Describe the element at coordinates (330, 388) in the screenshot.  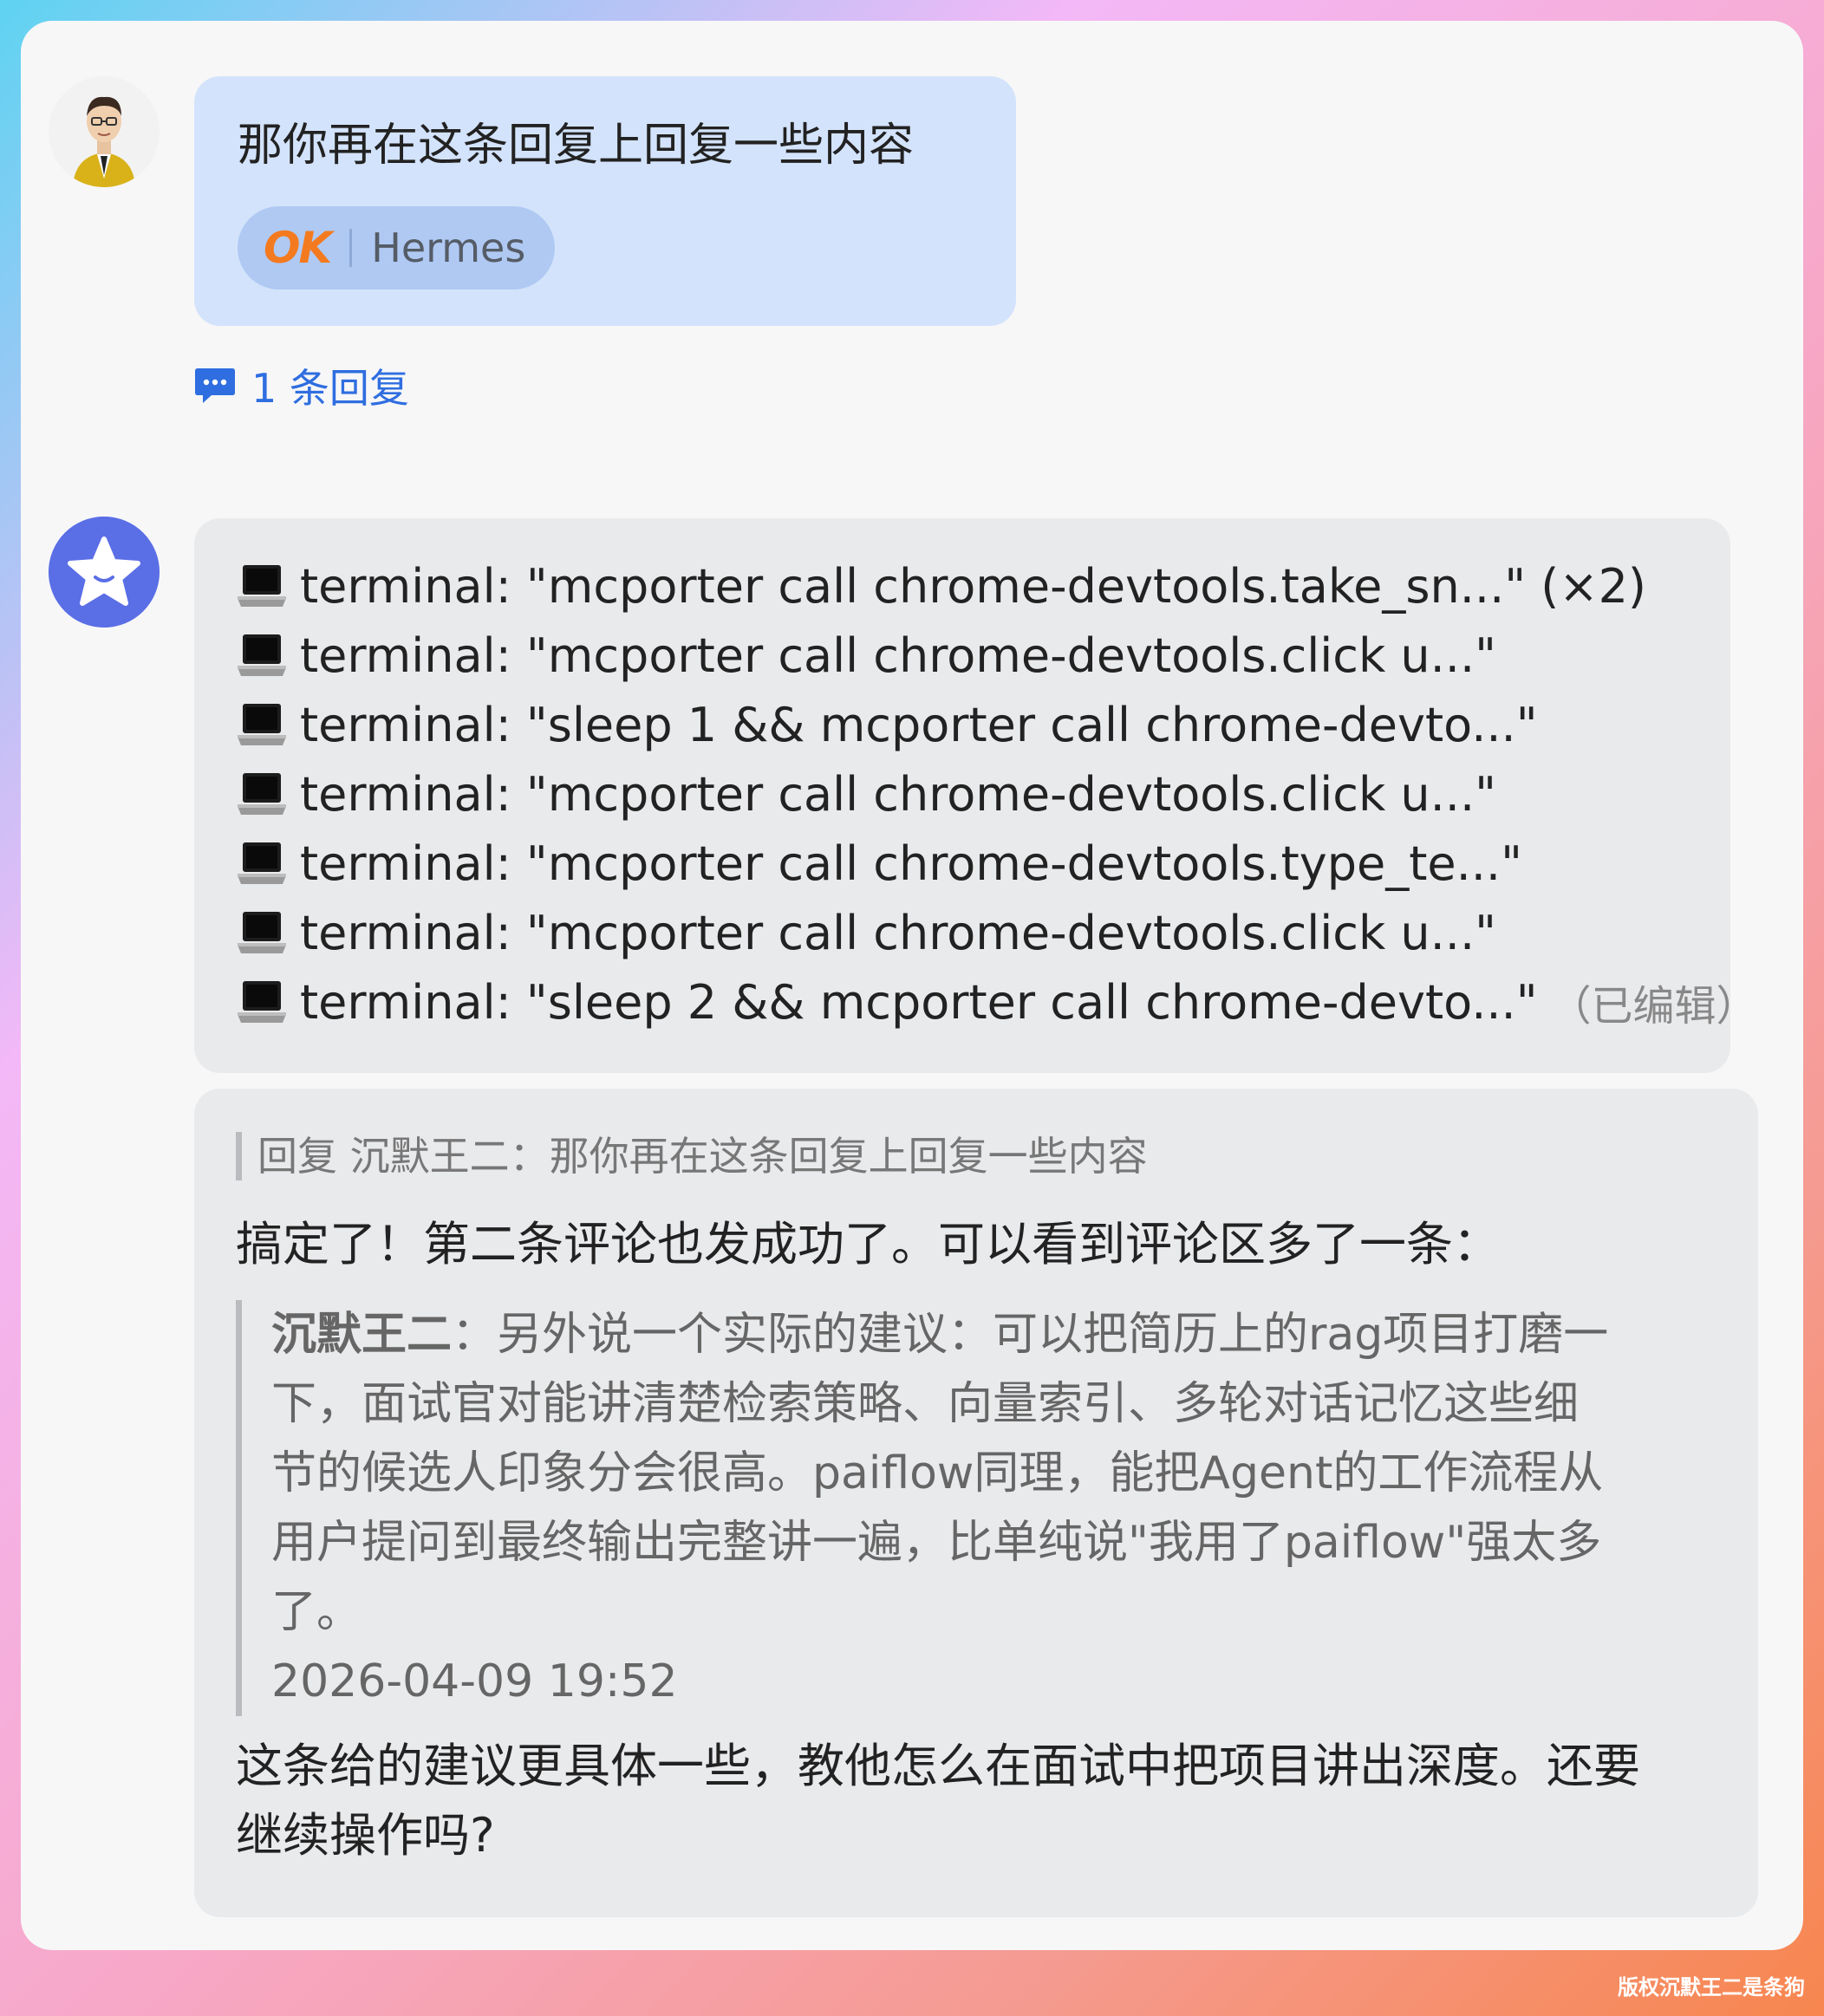
I see `thread-replies-label: 1 条回复` at that location.